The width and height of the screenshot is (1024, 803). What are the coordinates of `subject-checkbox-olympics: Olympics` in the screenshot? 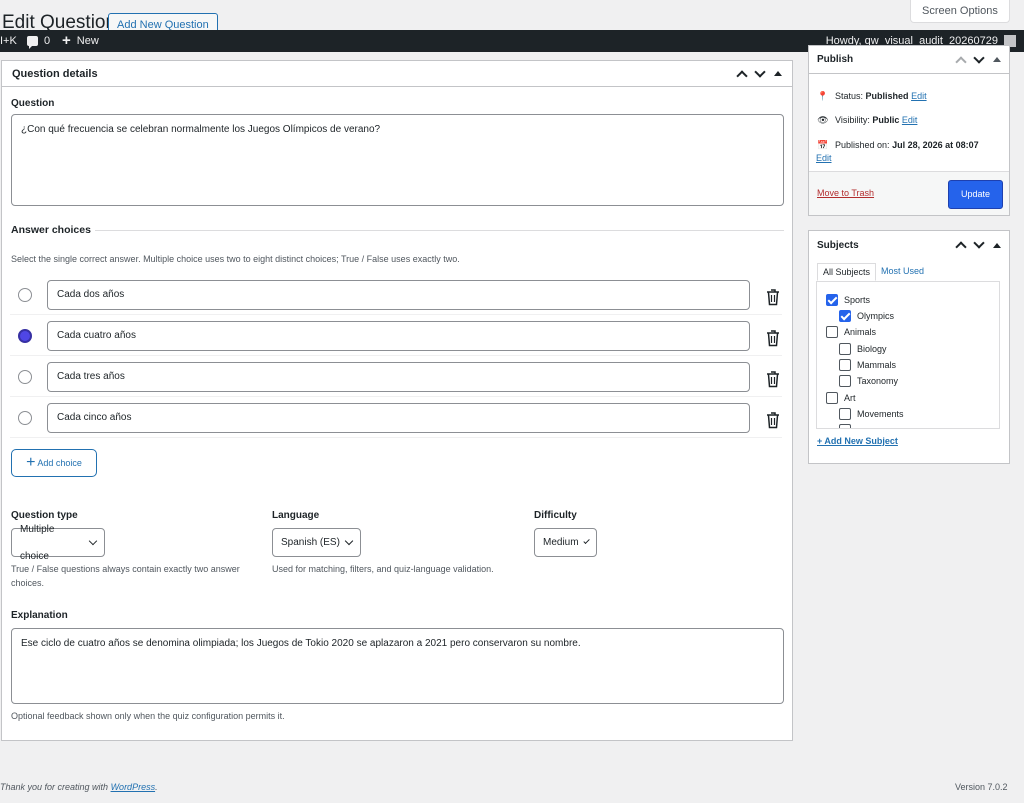 It's located at (866, 316).